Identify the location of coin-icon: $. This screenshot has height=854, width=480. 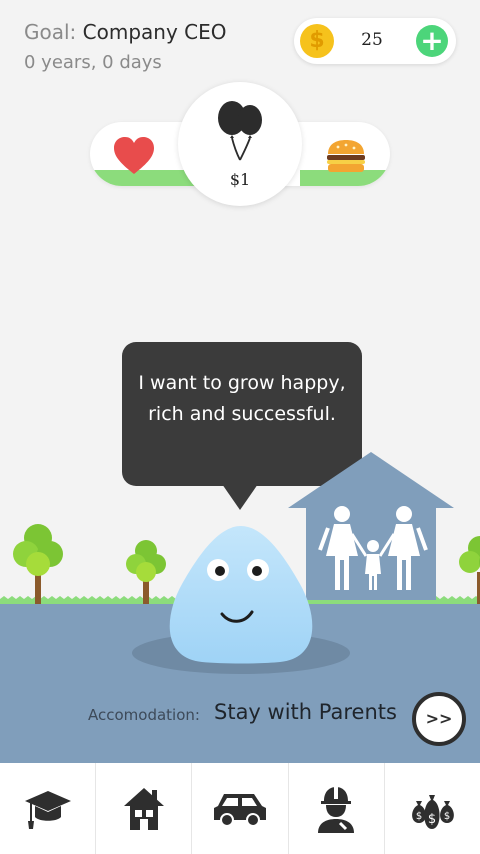
(317, 41).